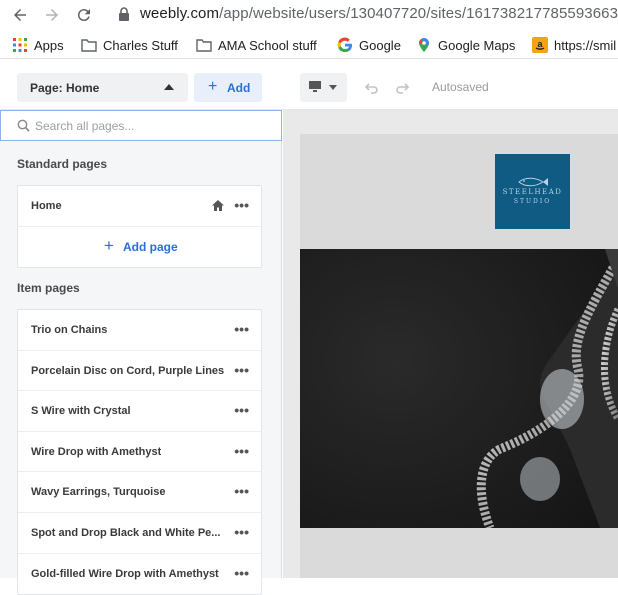 The height and width of the screenshot is (595, 618). Describe the element at coordinates (533, 182) in the screenshot. I see `fish-logo-icon` at that location.